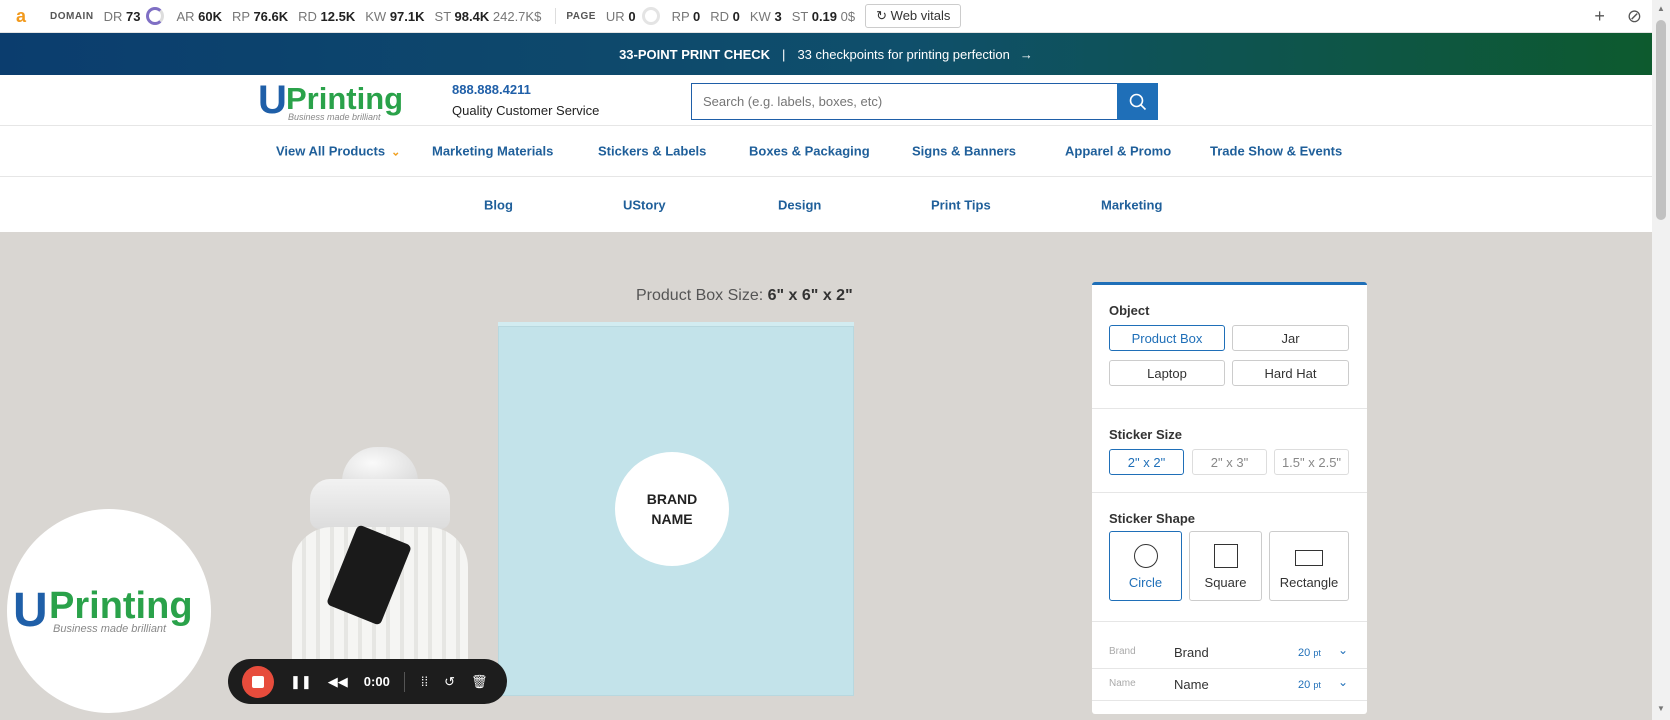  Describe the element at coordinates (479, 682) in the screenshot. I see `trash-icon: 🗑` at that location.